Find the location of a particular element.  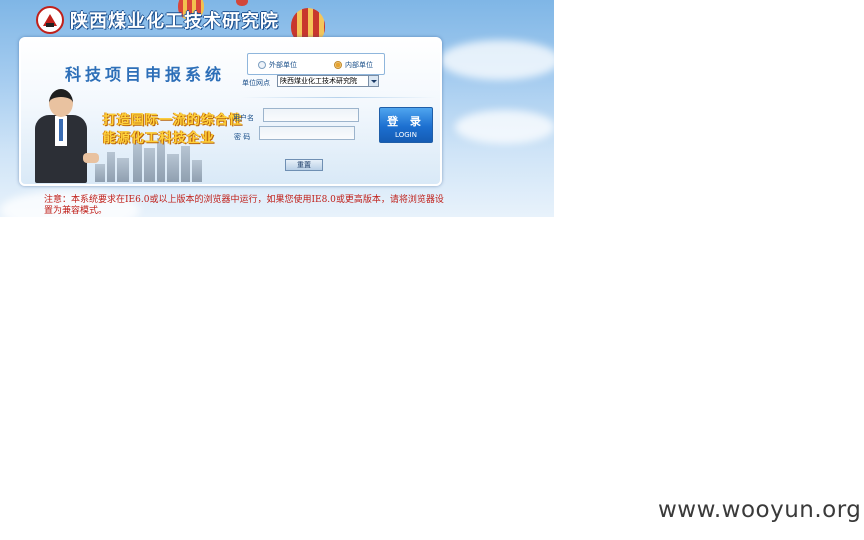

radio-checked-icon is located at coordinates (338, 65).